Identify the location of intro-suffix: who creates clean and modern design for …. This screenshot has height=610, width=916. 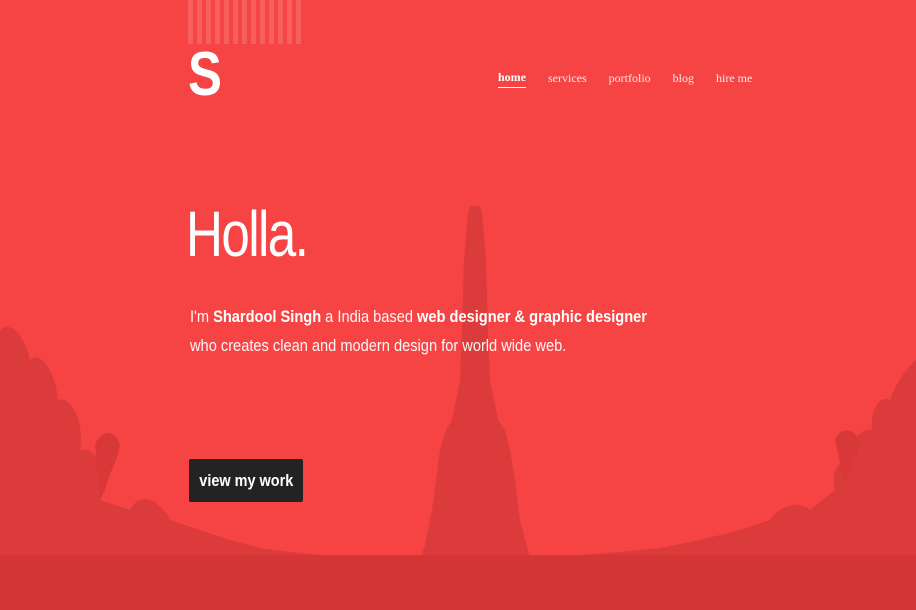
(378, 345).